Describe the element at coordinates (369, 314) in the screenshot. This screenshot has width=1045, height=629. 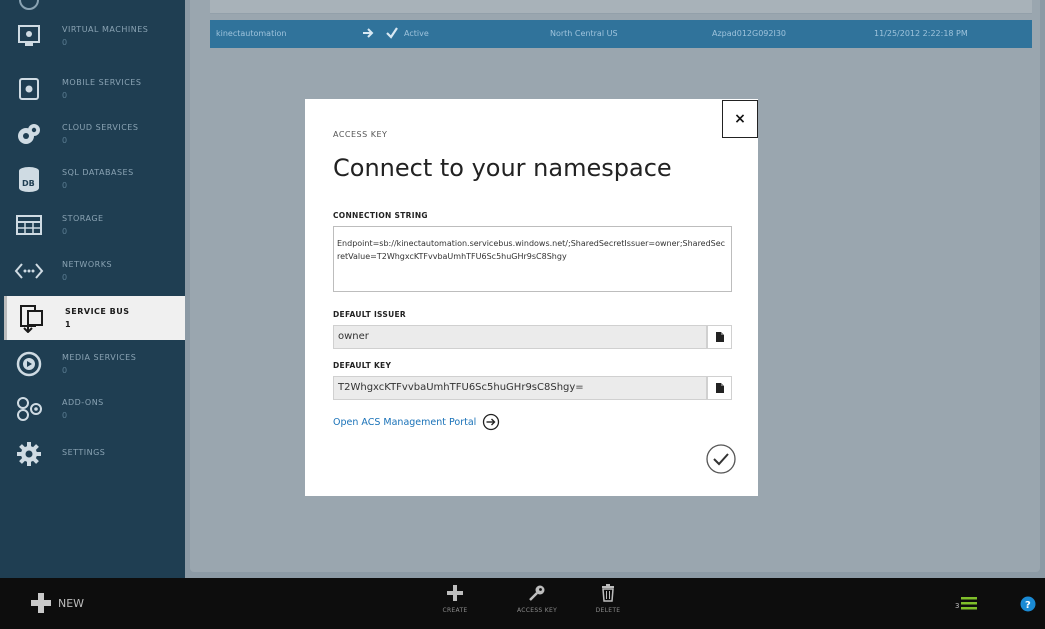
I see `default-issuer-label: DEFAULT ISSUER` at that location.